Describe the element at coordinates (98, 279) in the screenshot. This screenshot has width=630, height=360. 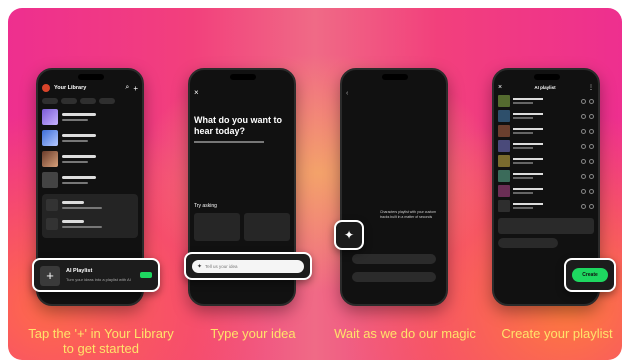
I see `menu-item-subtitle: Turn your ideas into a playlist with AI` at that location.